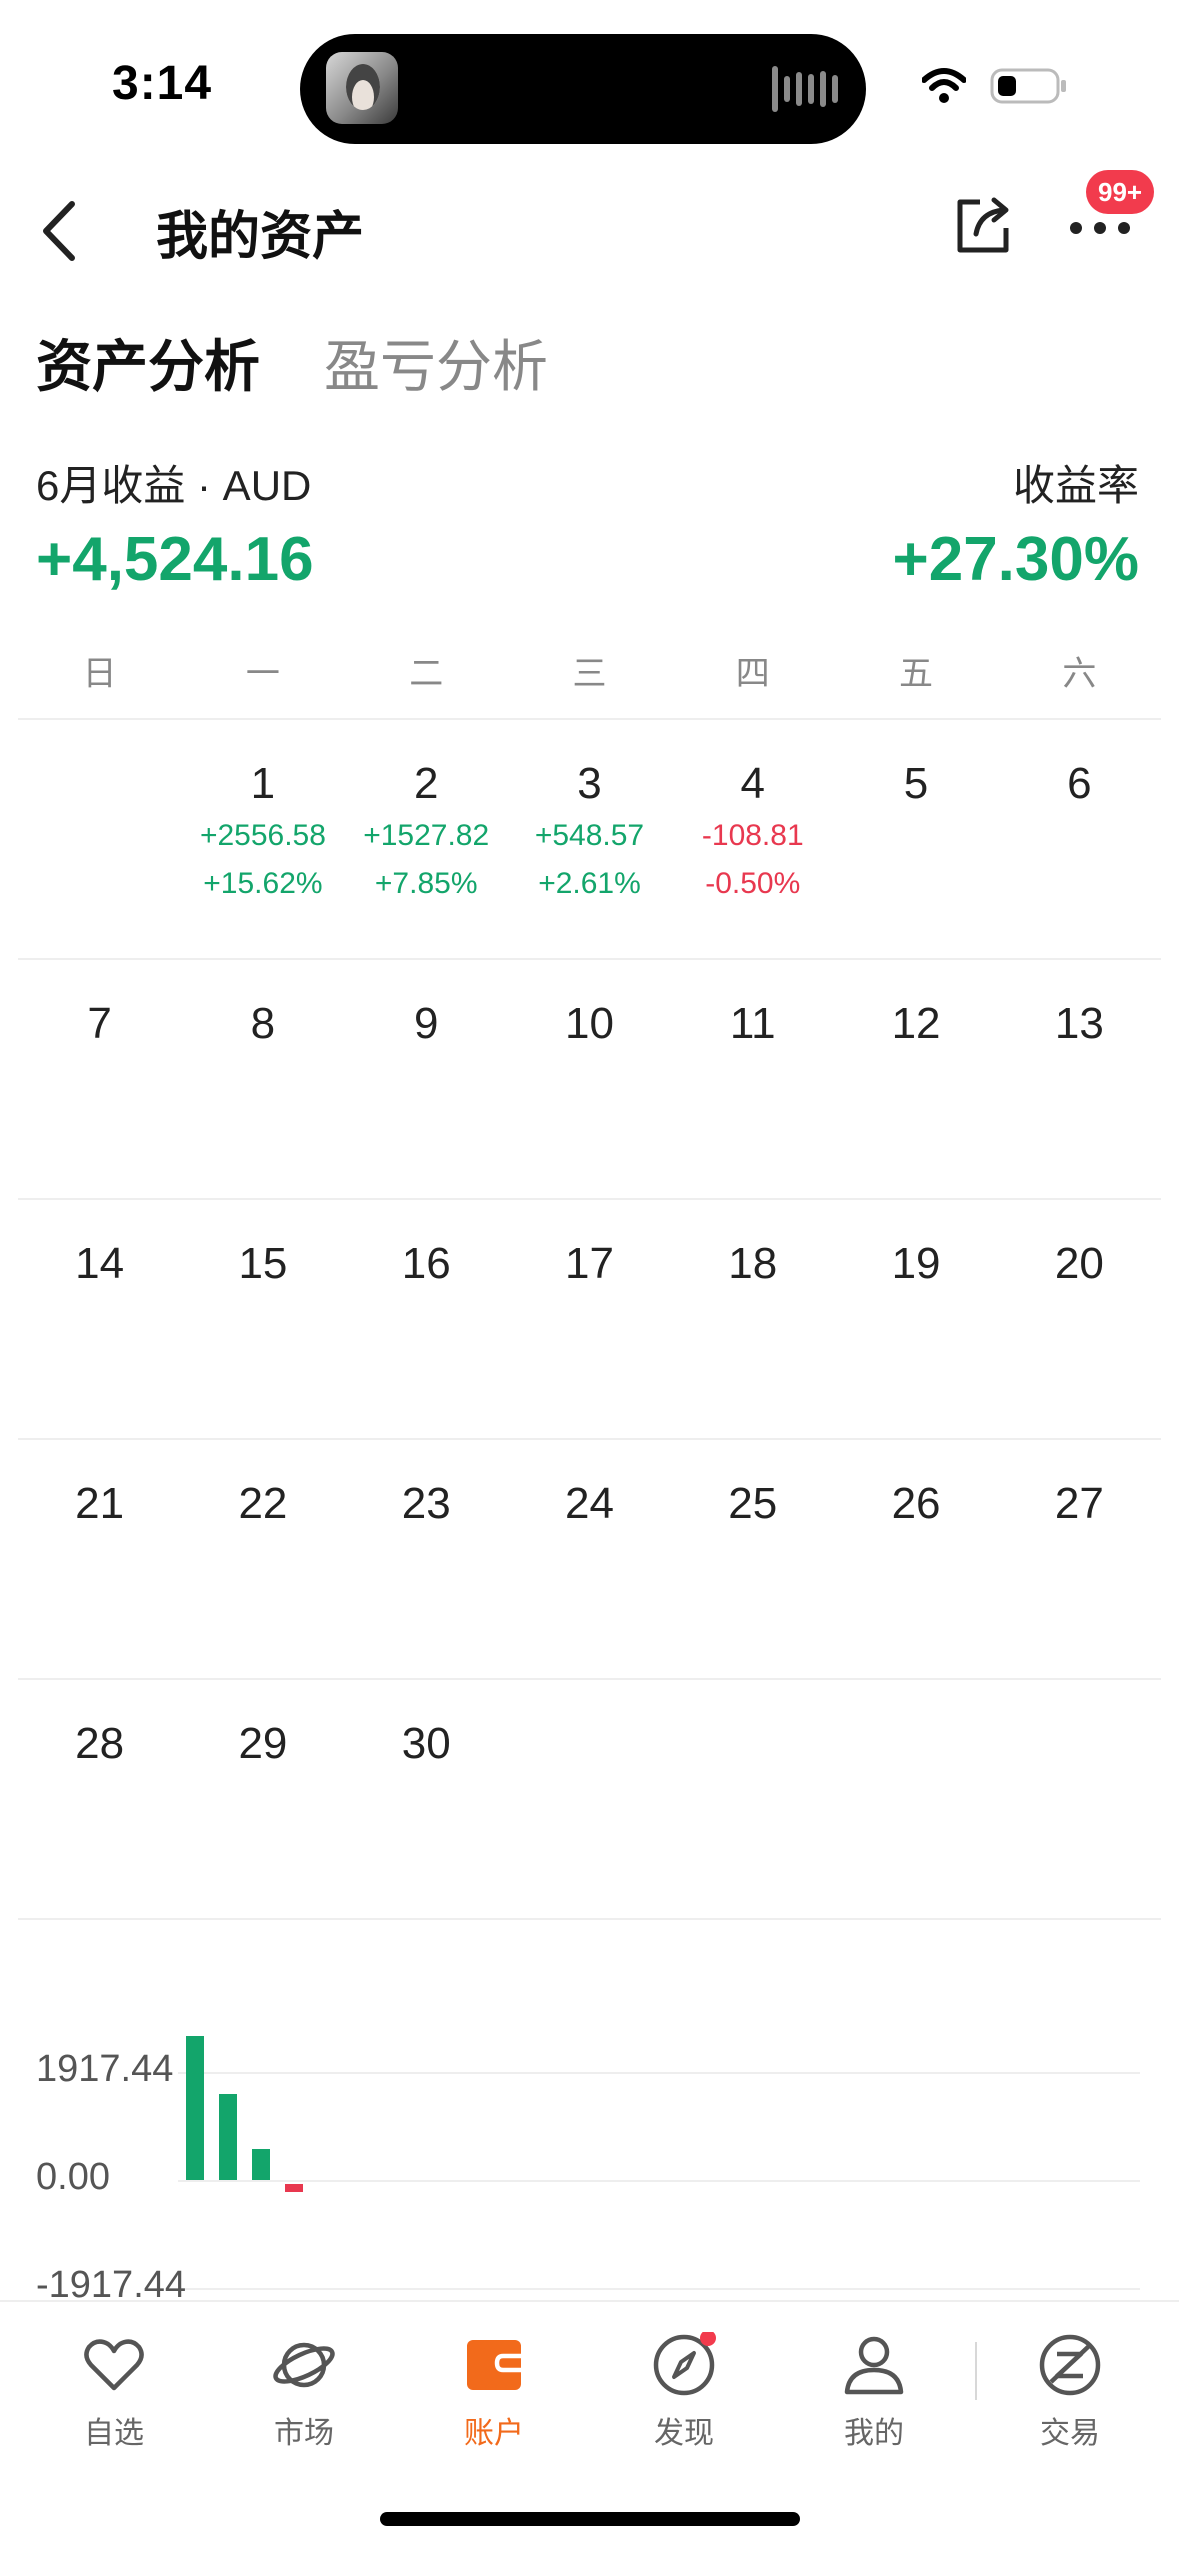 This screenshot has height=2556, width=1179. Describe the element at coordinates (589, 678) in the screenshot. I see `weekday-header: 日 一 二 三 四 五 六` at that location.